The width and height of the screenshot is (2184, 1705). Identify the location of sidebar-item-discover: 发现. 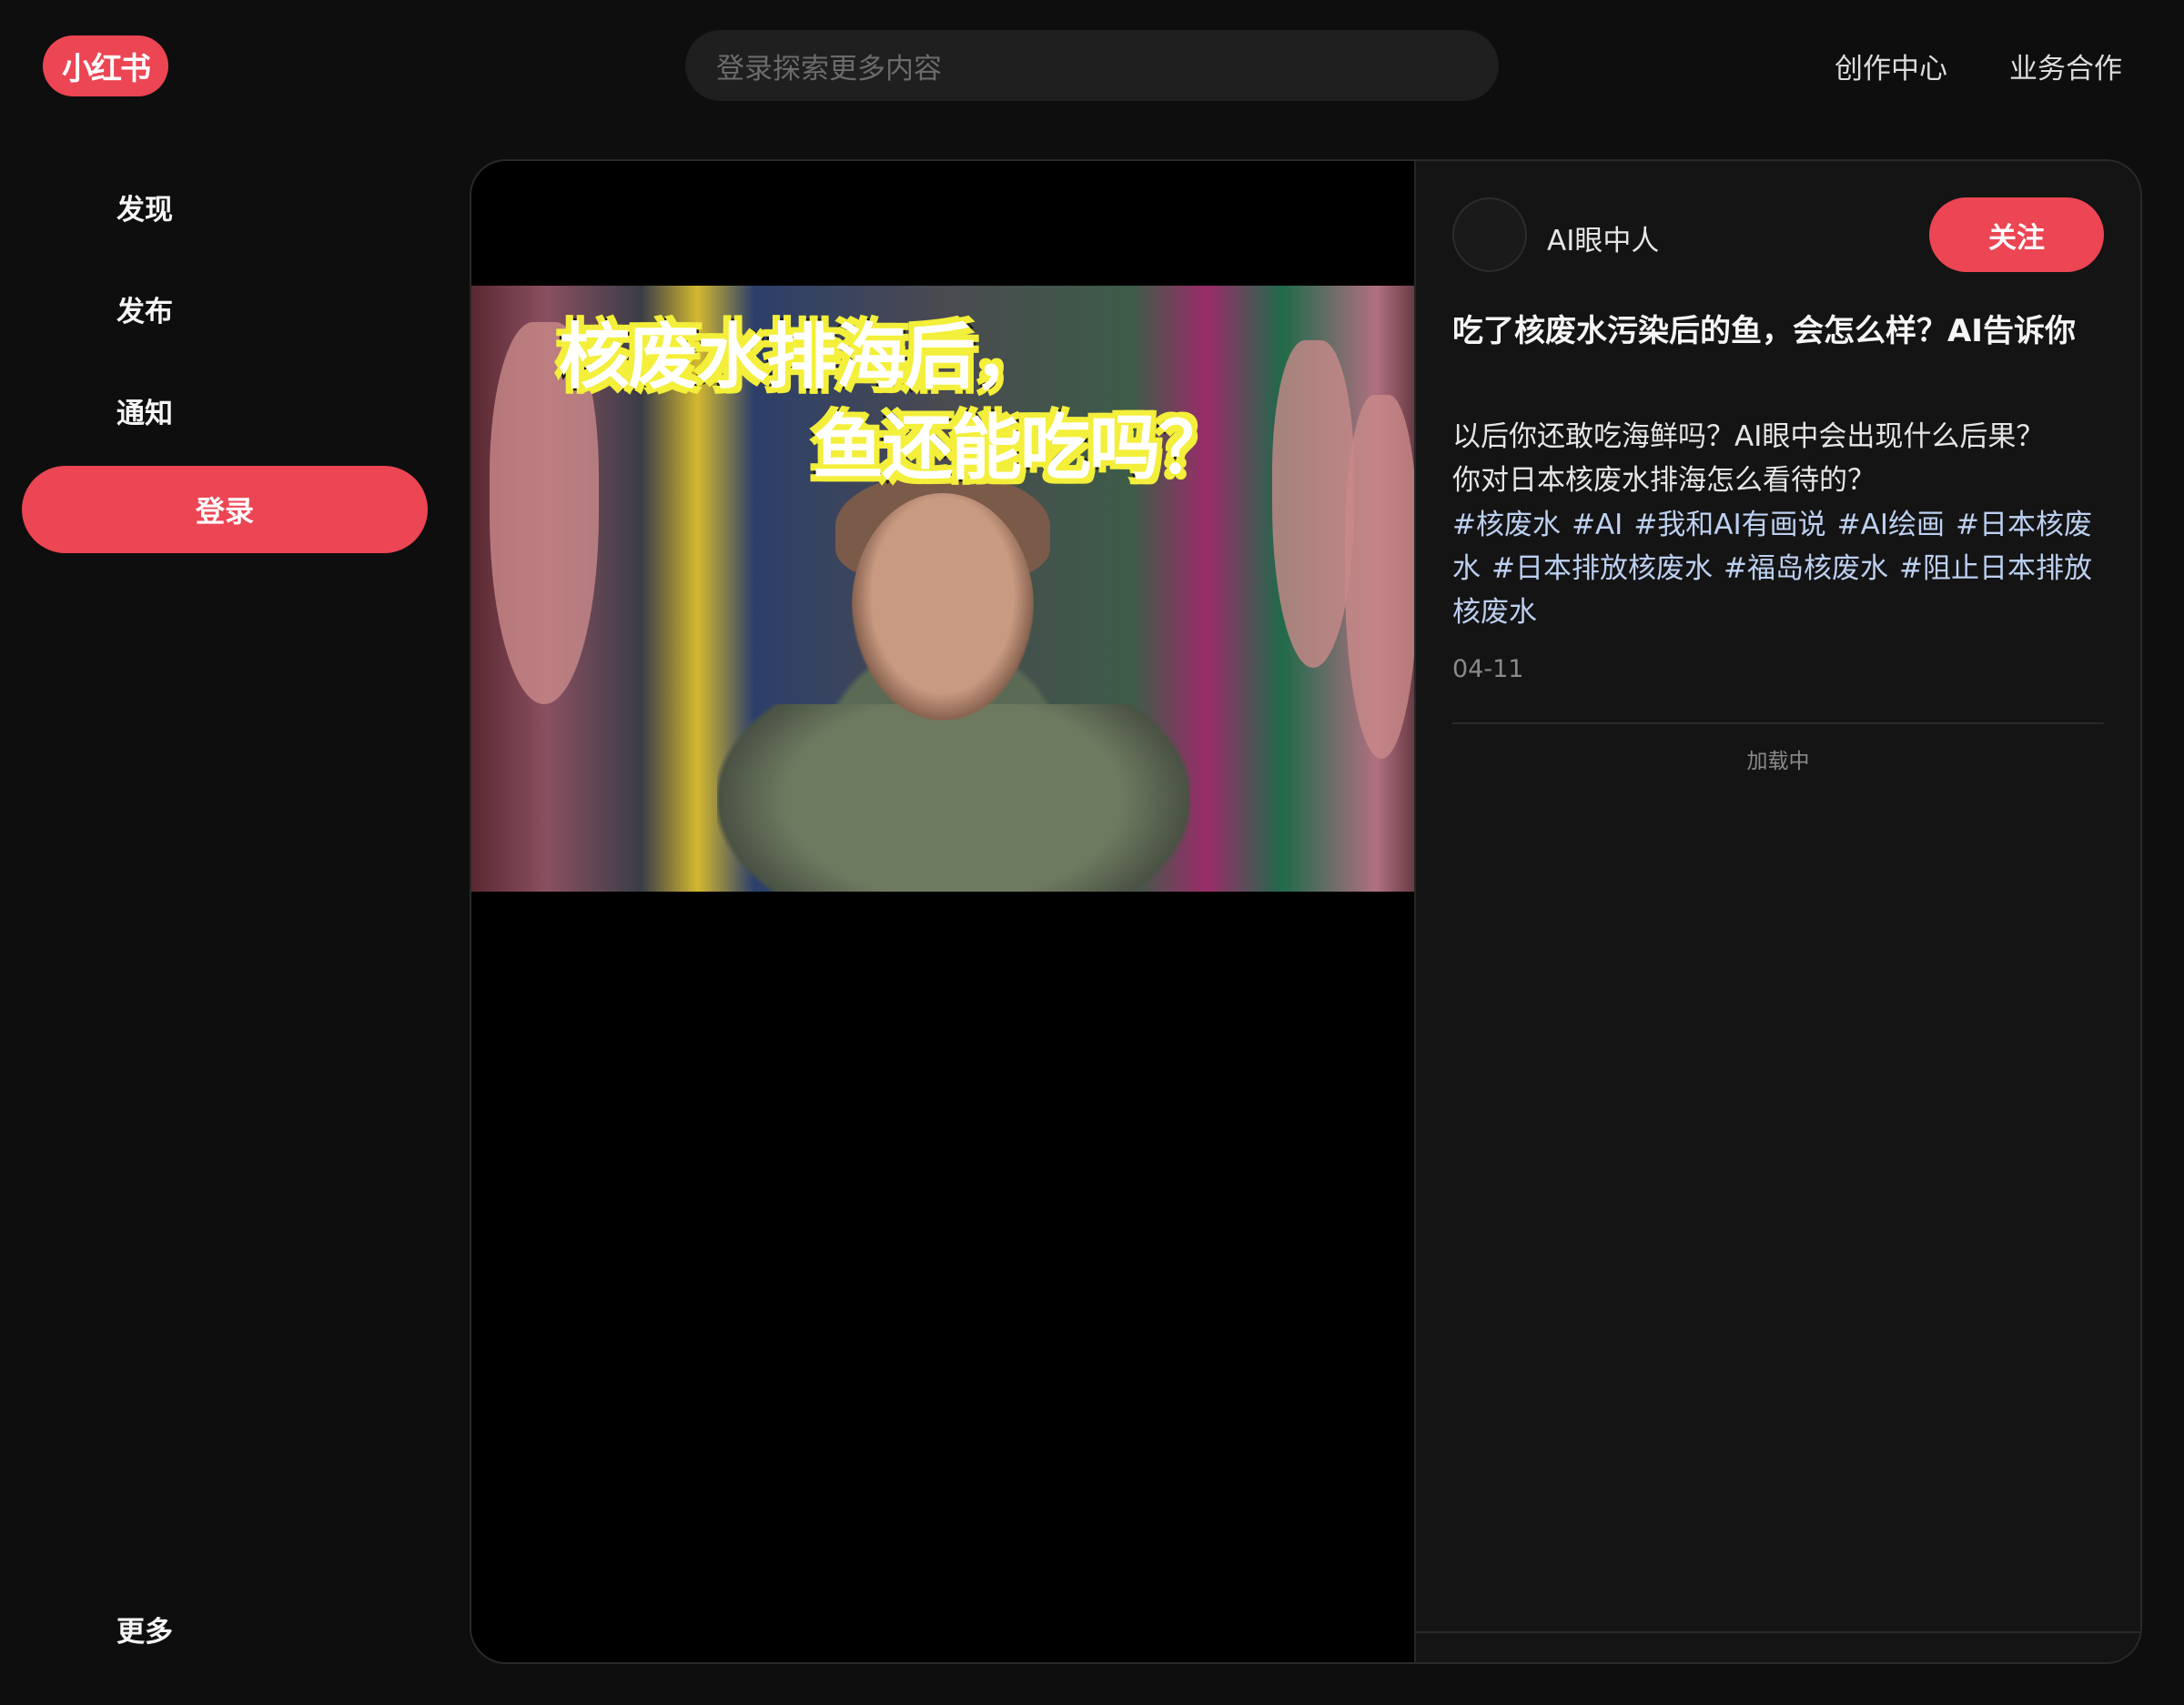
(145, 207).